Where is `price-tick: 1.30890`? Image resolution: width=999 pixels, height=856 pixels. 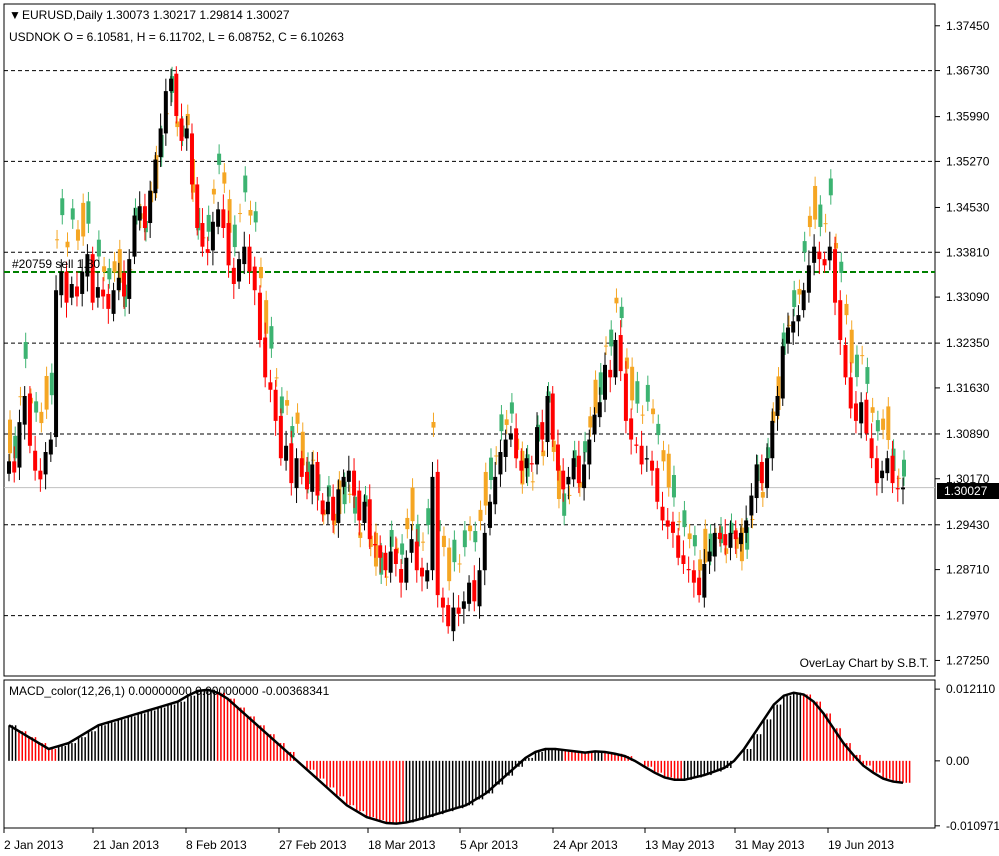
price-tick: 1.30890 is located at coordinates (968, 434).